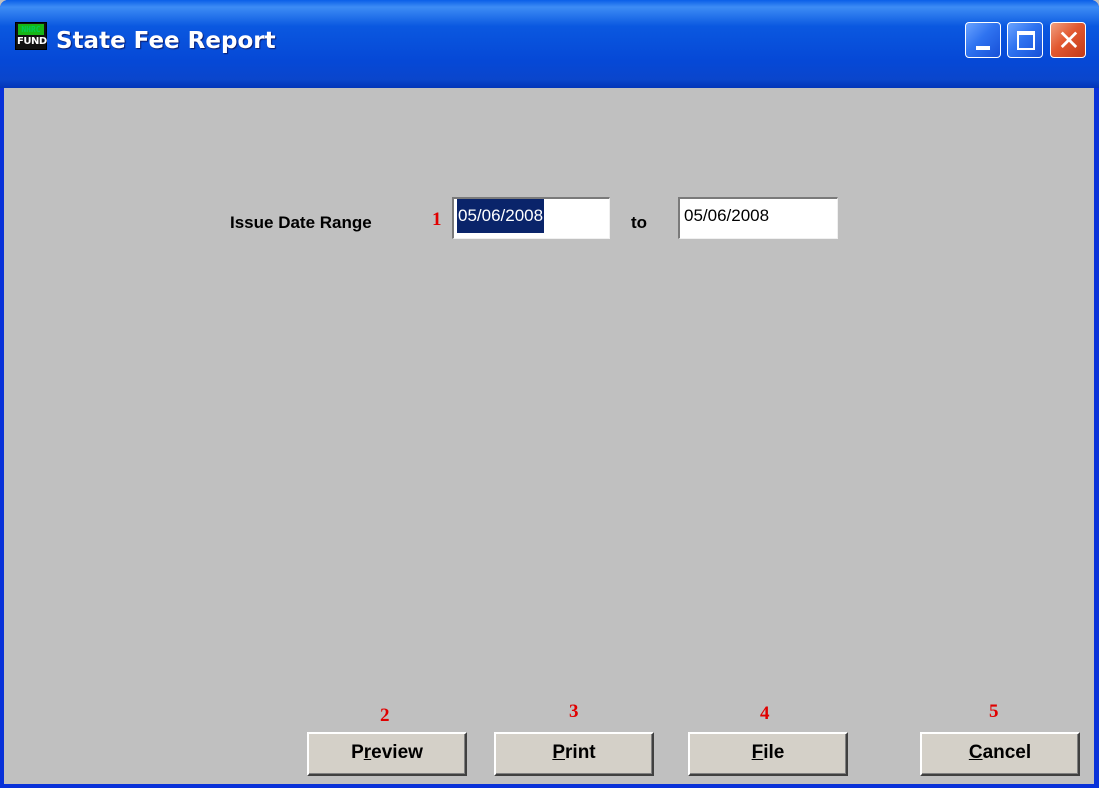 Image resolution: width=1099 pixels, height=788 pixels. I want to click on print-button: Print, so click(574, 754).